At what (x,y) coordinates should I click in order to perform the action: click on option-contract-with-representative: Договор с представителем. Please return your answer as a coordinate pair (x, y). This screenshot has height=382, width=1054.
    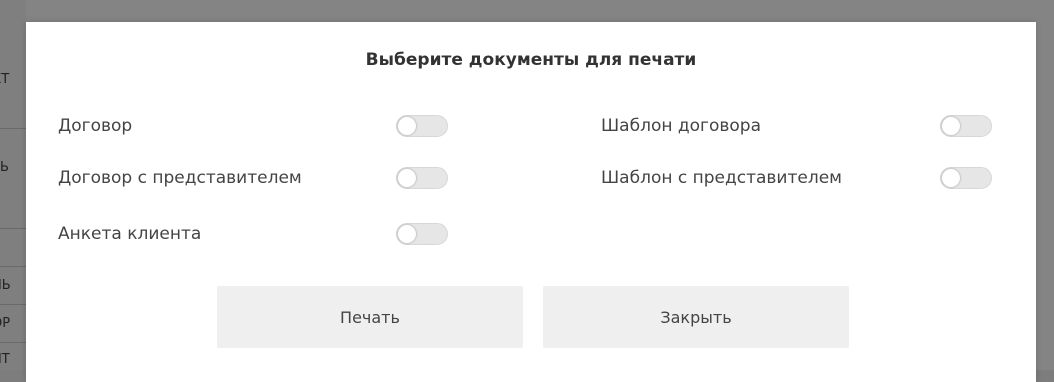
    Looking at the image, I should click on (258, 179).